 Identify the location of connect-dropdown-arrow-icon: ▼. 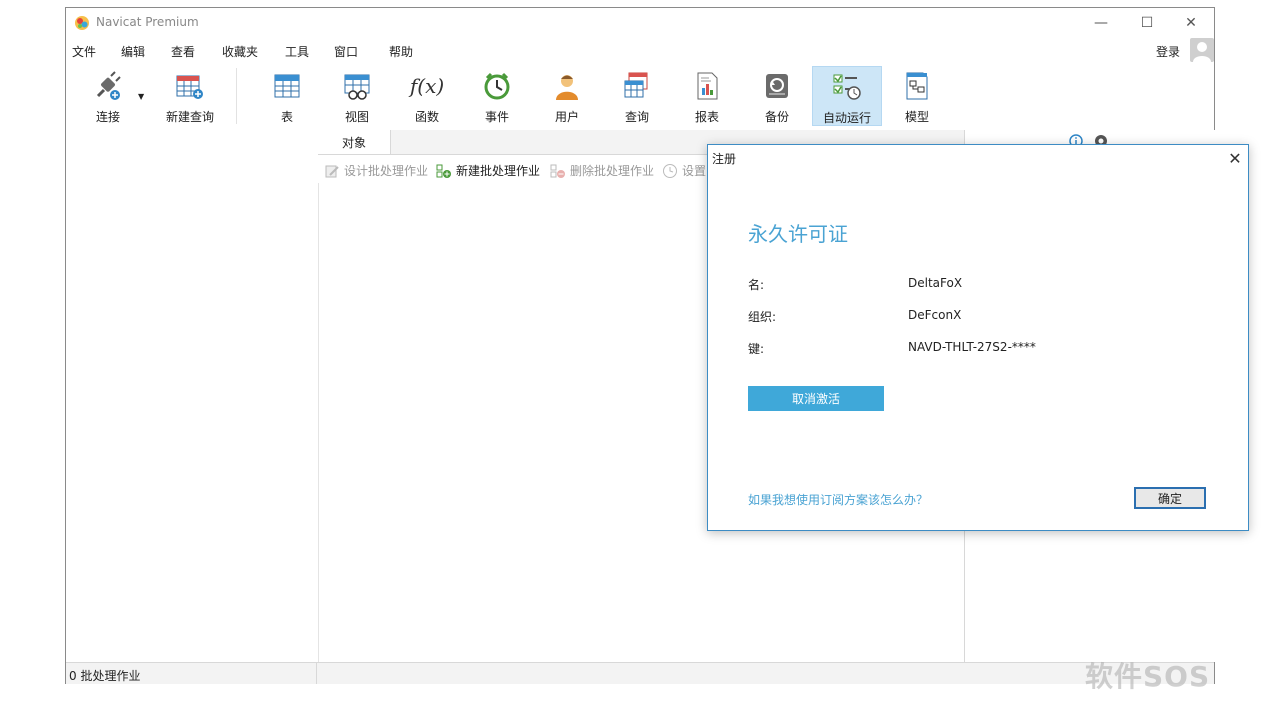
(141, 96).